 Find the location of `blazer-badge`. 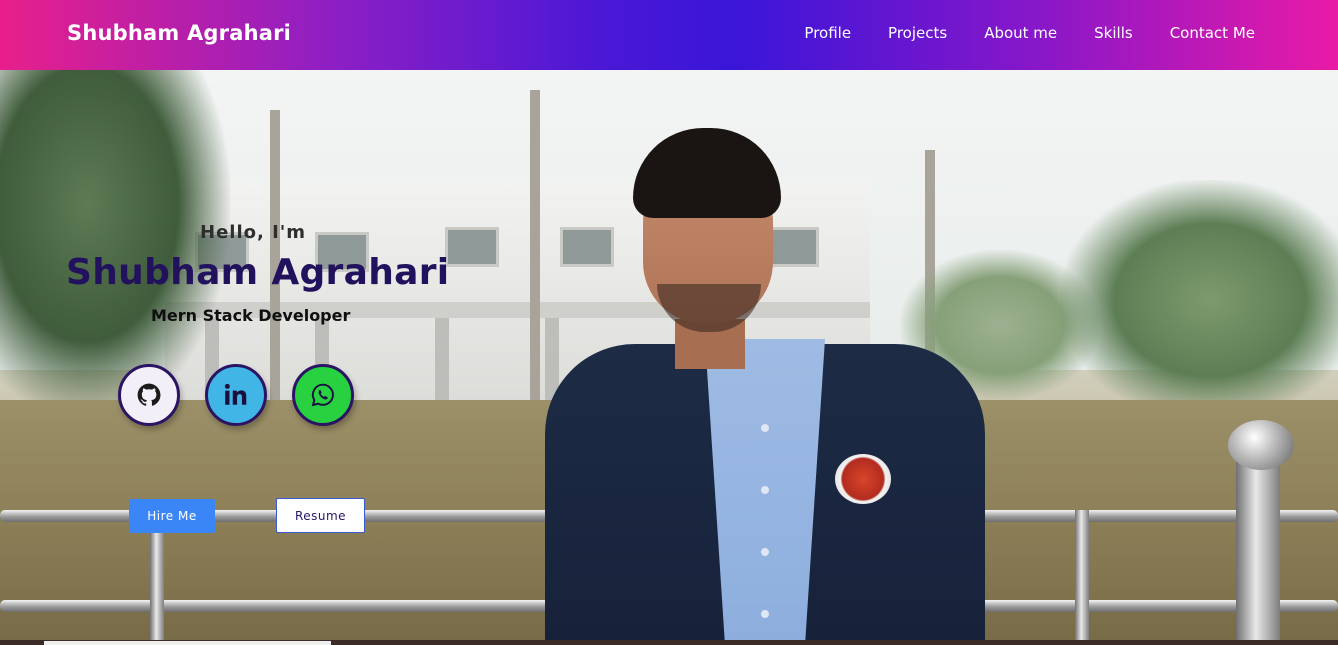

blazer-badge is located at coordinates (863, 479).